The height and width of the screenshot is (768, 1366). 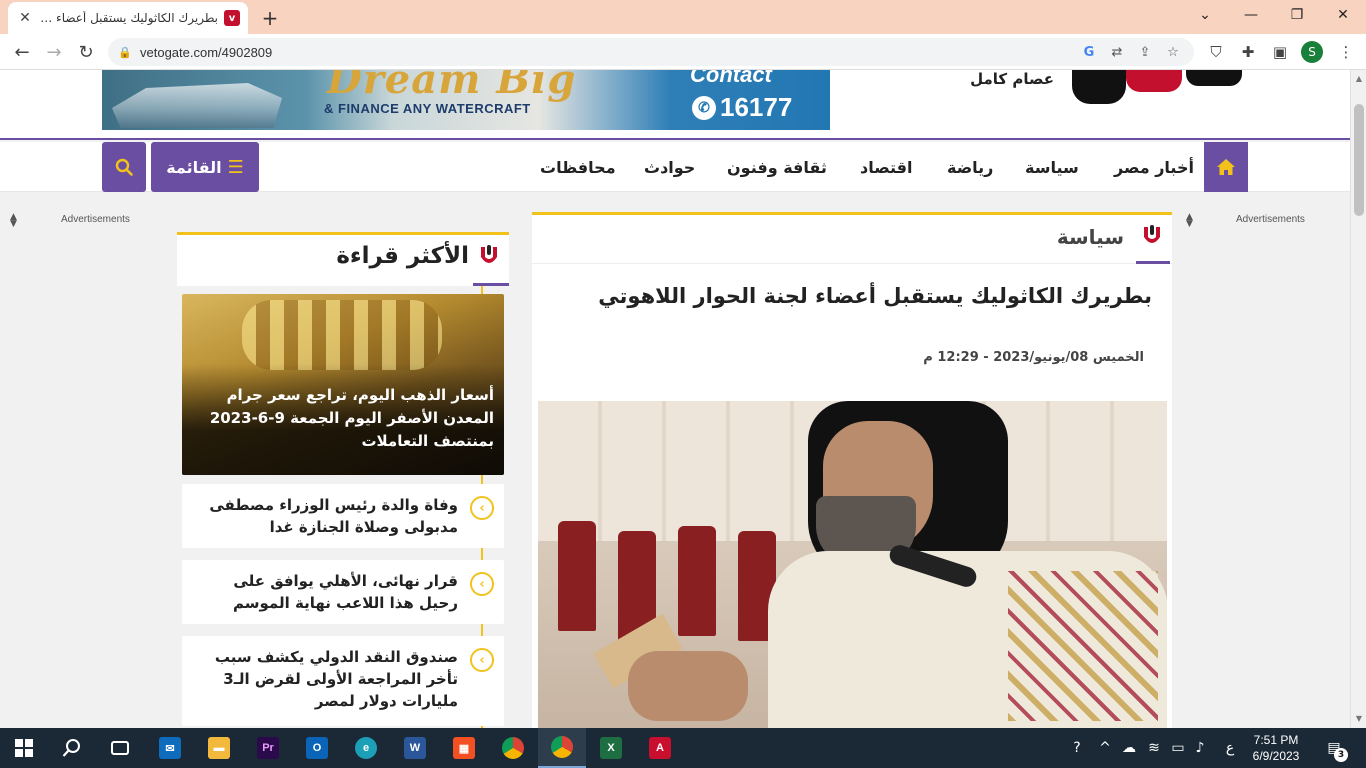 What do you see at coordinates (1200, 748) in the screenshot?
I see `volume-icon: ♪` at bounding box center [1200, 748].